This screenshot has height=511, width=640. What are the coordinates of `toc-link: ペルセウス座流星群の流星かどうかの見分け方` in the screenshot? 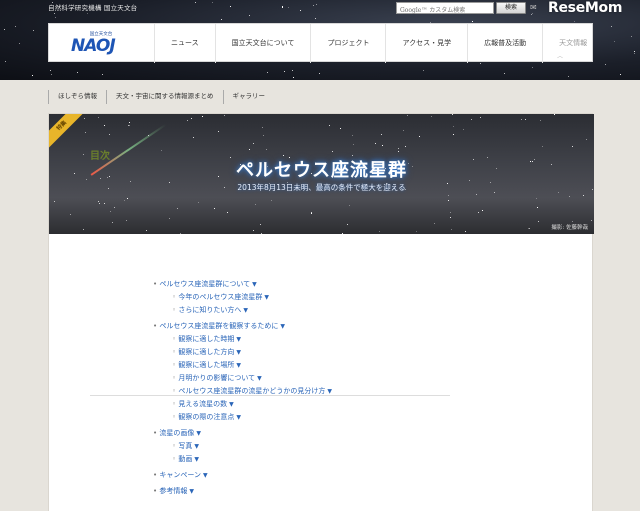 It's located at (251, 391).